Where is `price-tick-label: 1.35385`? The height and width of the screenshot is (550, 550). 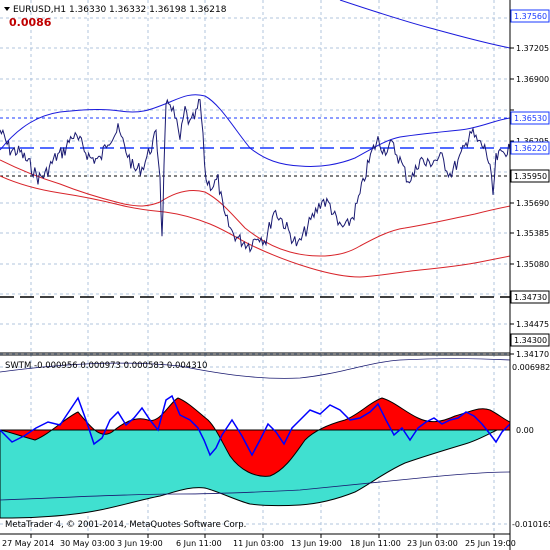 price-tick-label: 1.35385 is located at coordinates (532, 233).